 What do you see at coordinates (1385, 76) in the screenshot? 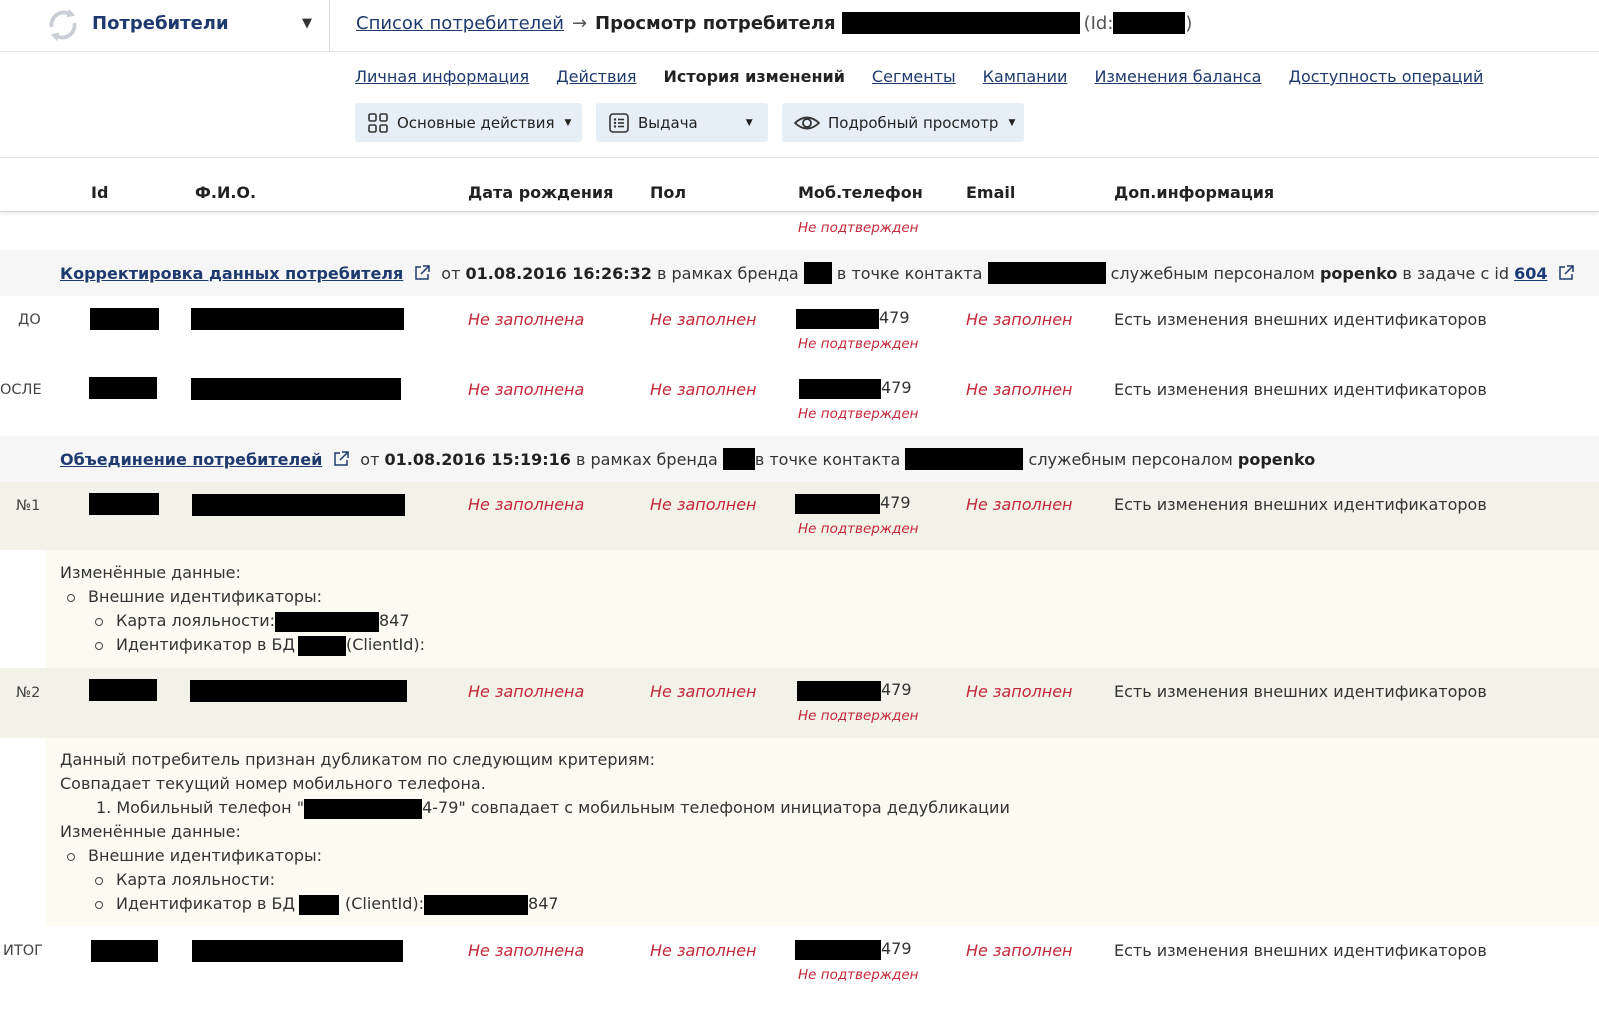
I see `tab-operations-availability: Доступность операций` at bounding box center [1385, 76].